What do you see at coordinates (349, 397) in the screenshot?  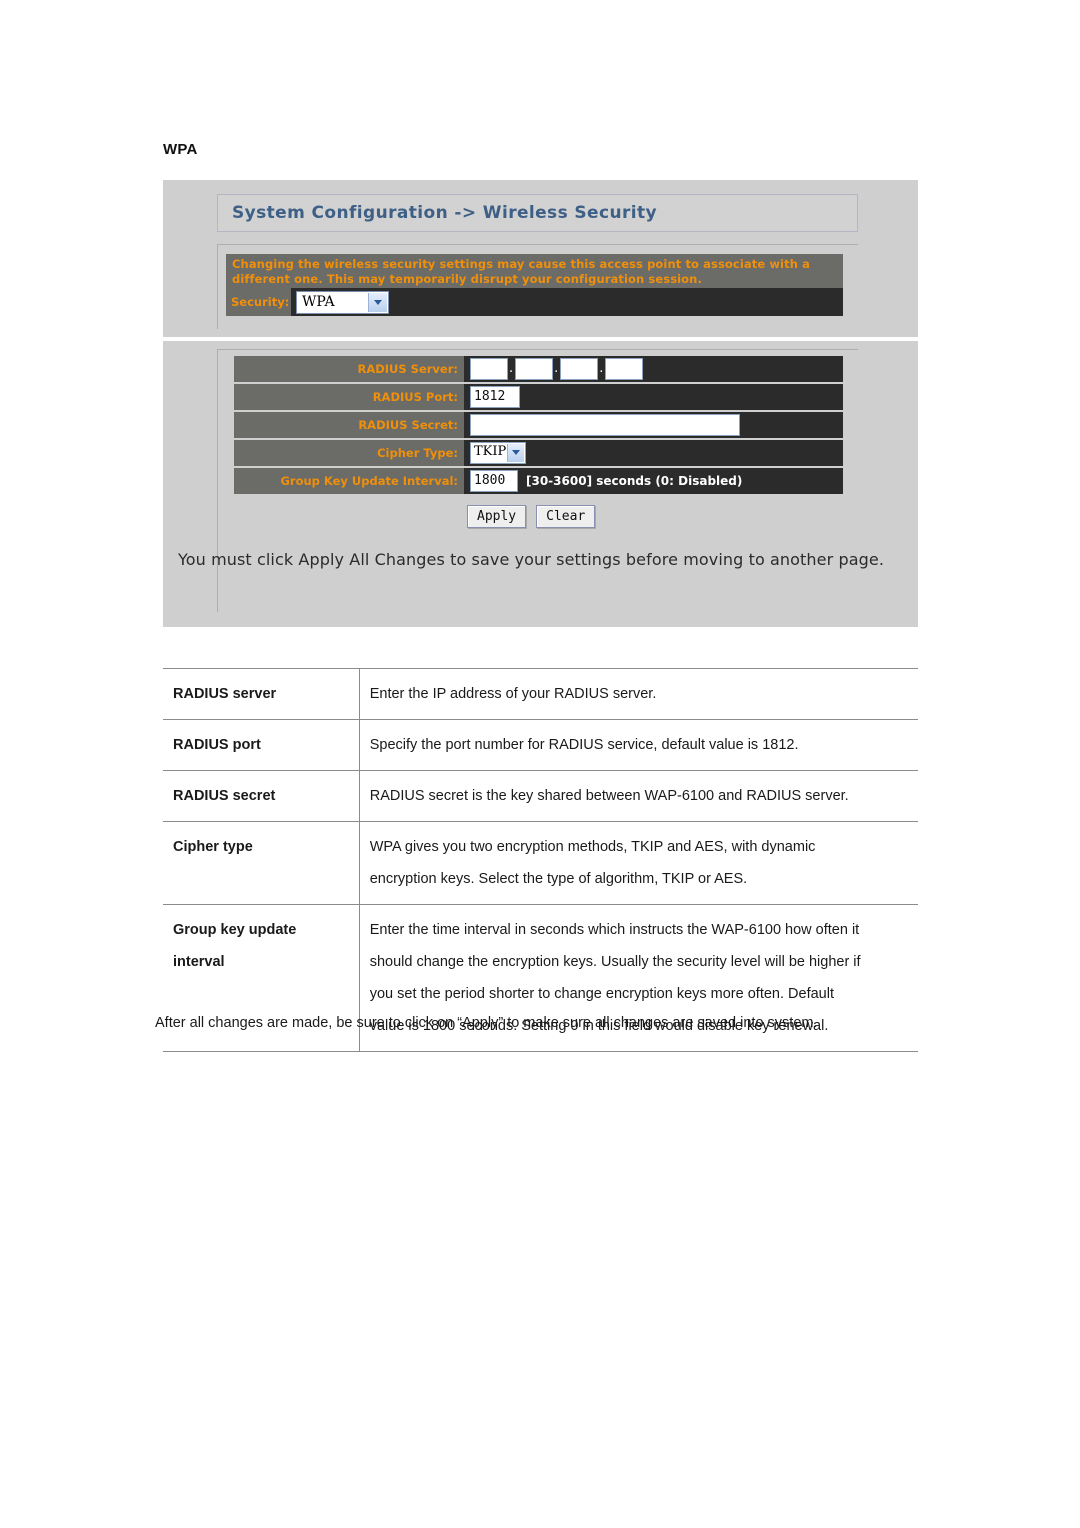 I see `radius-port-label: RADIUS Port:` at bounding box center [349, 397].